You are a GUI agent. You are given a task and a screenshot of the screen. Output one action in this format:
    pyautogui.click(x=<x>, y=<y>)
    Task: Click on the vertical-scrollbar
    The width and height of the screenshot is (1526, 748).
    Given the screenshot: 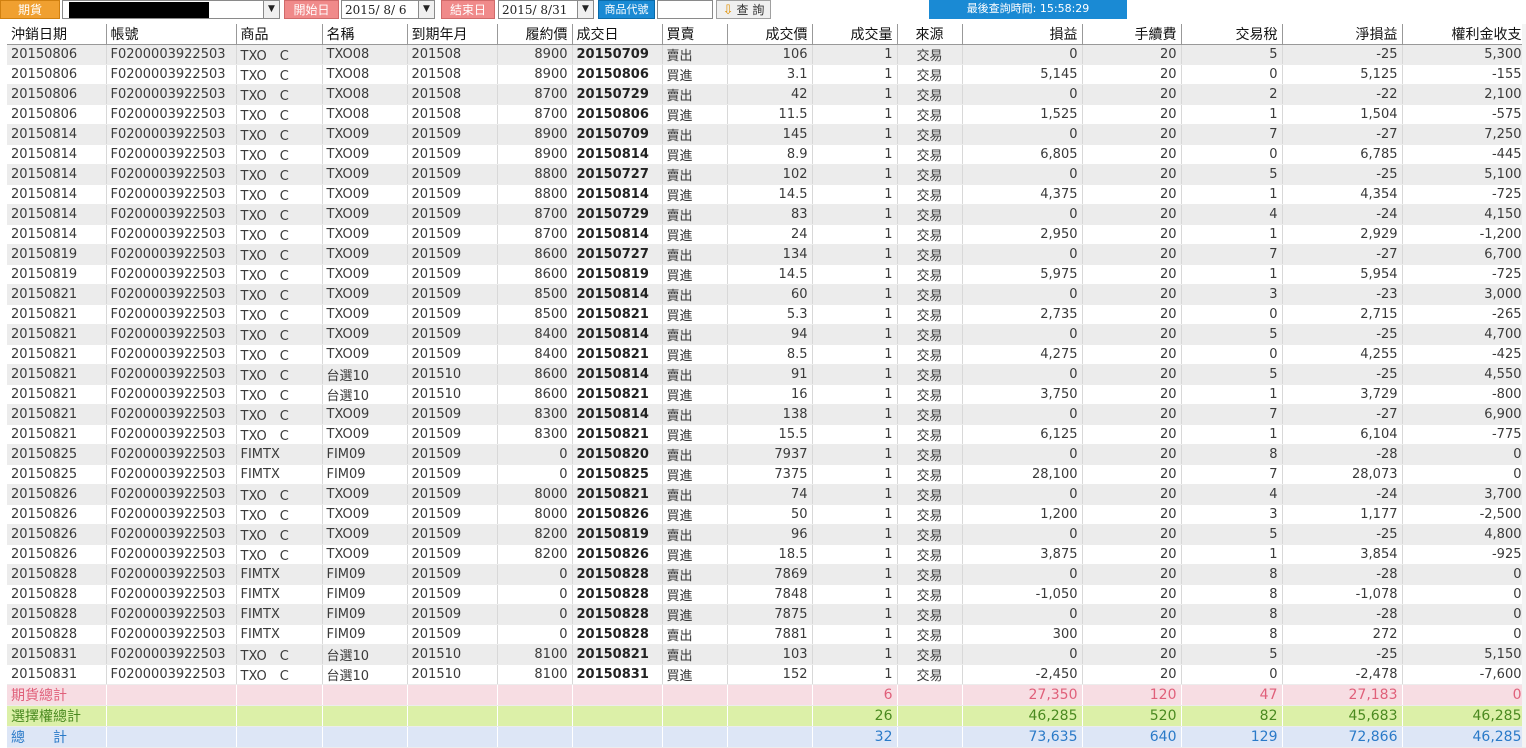 What is the action you would take?
    pyautogui.click(x=1524, y=385)
    